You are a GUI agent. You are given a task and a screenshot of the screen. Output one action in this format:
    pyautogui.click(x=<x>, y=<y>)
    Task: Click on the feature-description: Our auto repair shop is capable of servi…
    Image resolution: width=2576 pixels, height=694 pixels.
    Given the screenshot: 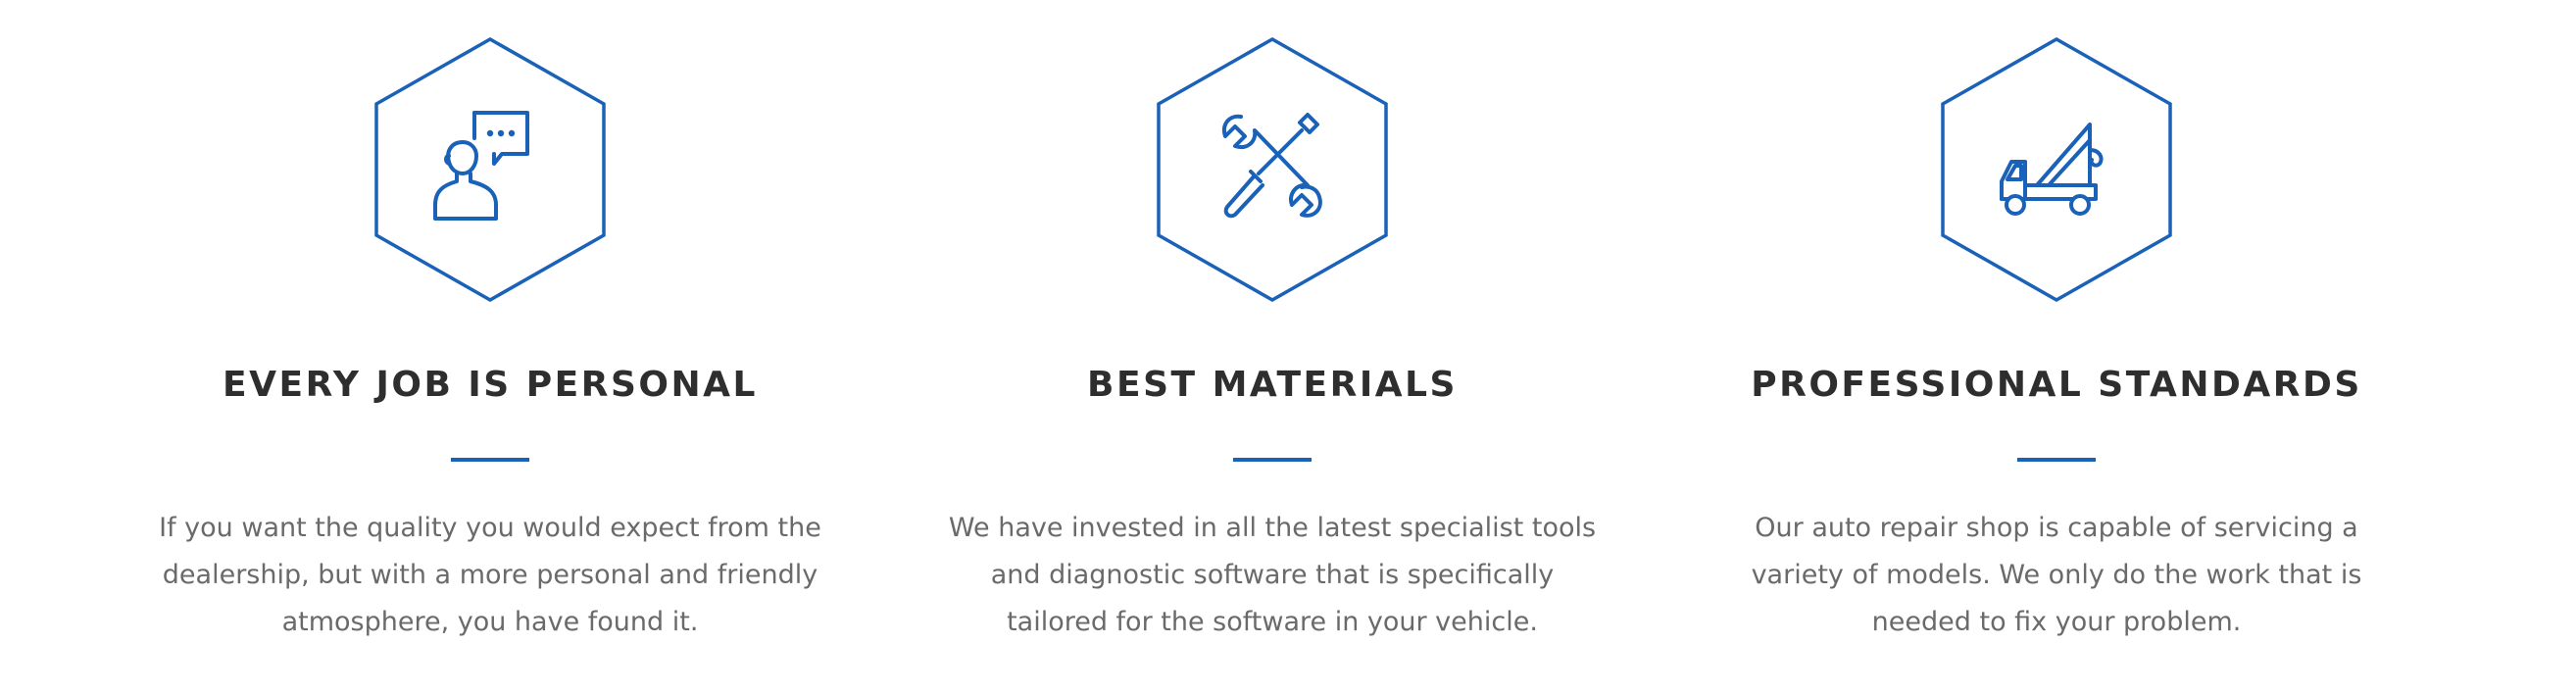 What is the action you would take?
    pyautogui.click(x=2056, y=575)
    